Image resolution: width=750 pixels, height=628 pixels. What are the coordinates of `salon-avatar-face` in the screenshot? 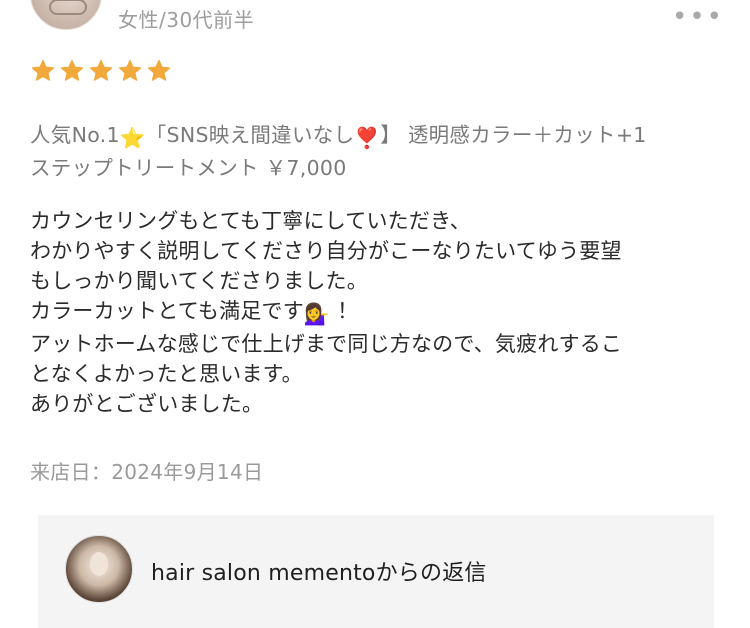 It's located at (99, 564).